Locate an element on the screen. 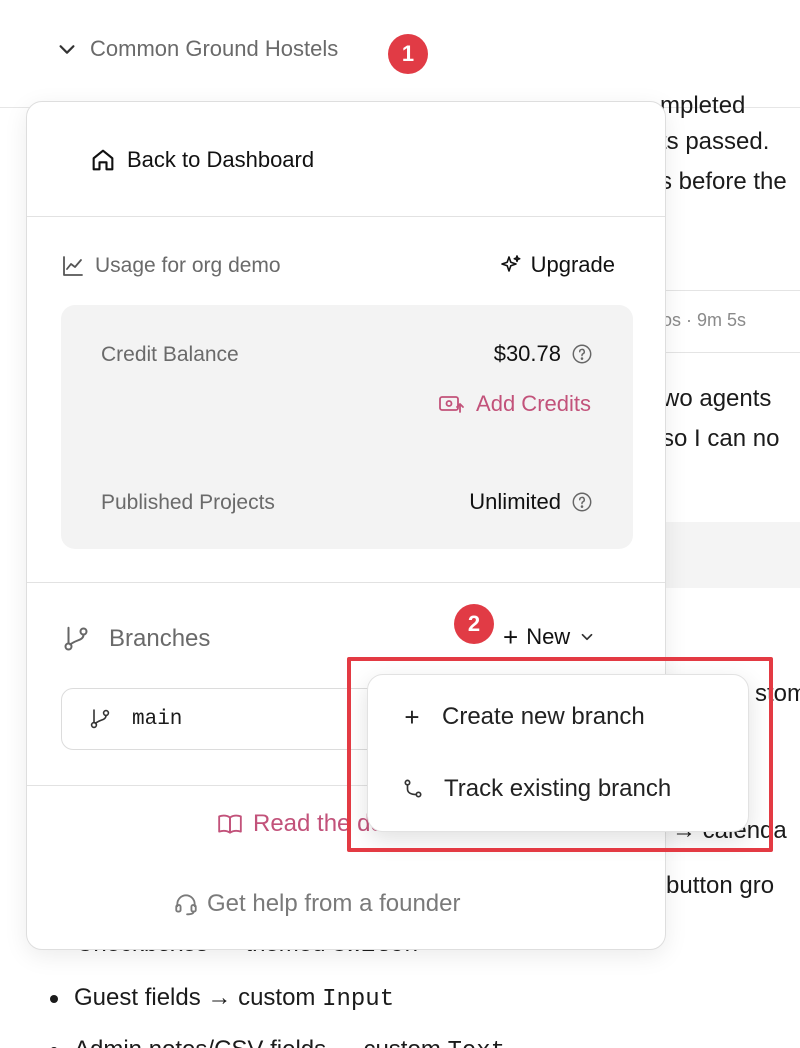  add-credits-button: Add Credits is located at coordinates (514, 404).